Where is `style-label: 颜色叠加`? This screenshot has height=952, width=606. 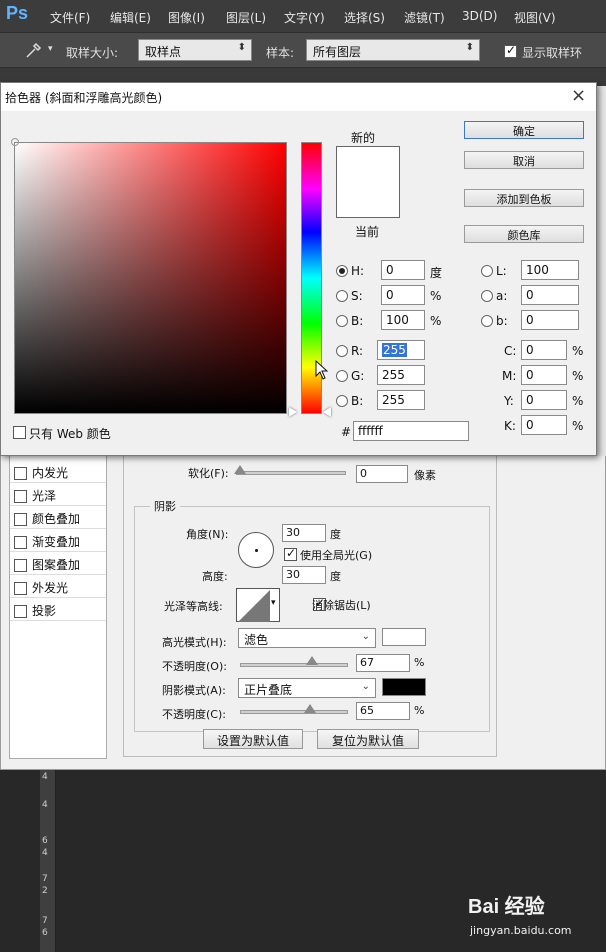 style-label: 颜色叠加 is located at coordinates (56, 519).